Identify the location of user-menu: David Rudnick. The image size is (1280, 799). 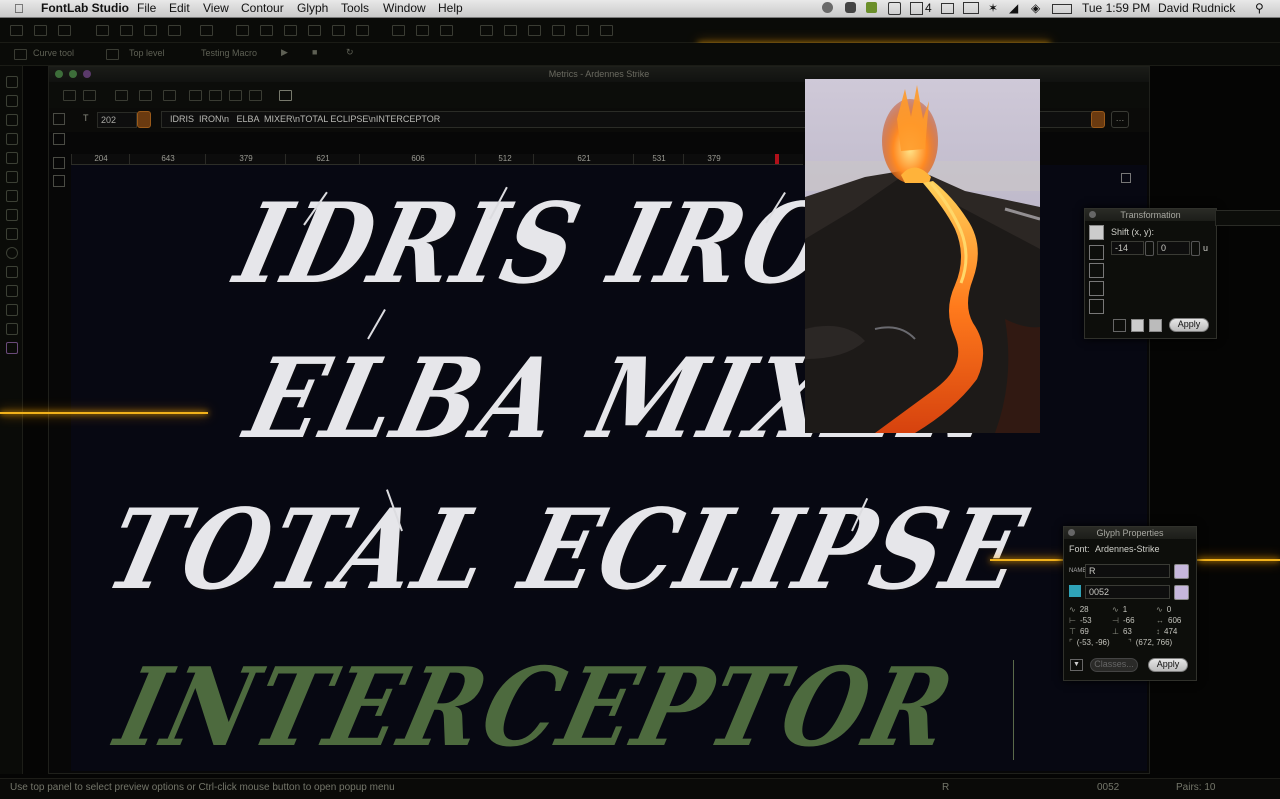
(1196, 8).